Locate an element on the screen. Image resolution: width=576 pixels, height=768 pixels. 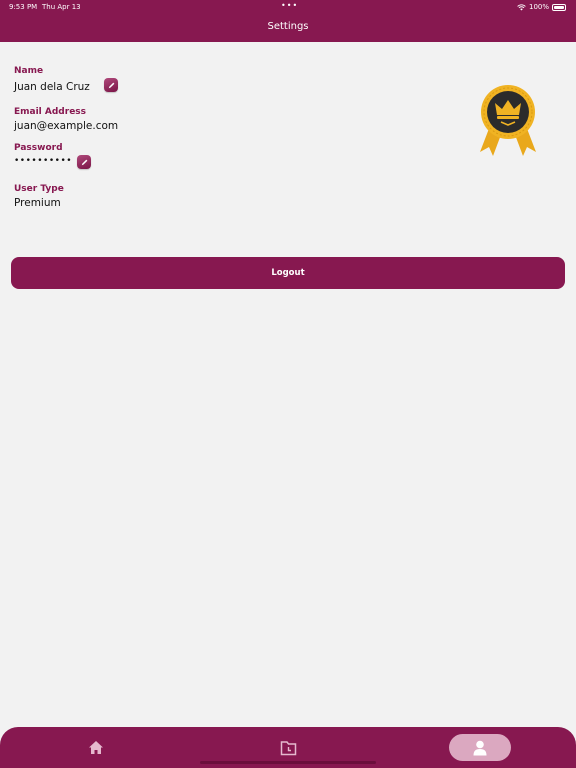
status-date: Thu Apr 13 is located at coordinates (61, 7).